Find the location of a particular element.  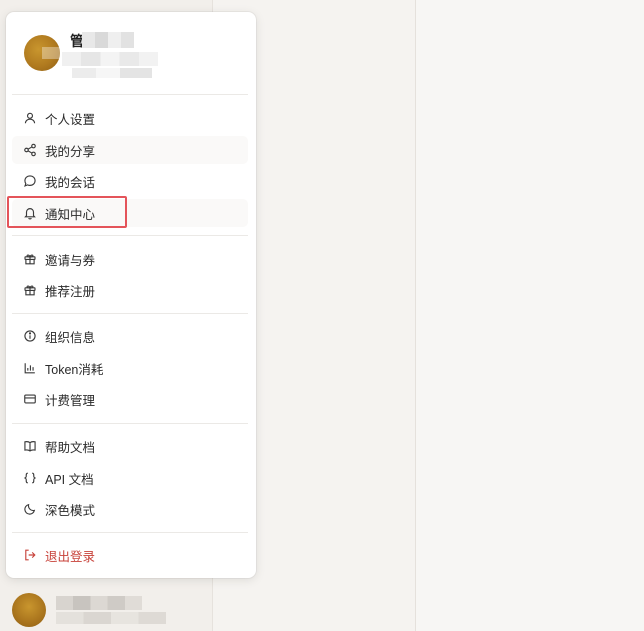

book-icon is located at coordinates (30, 446).